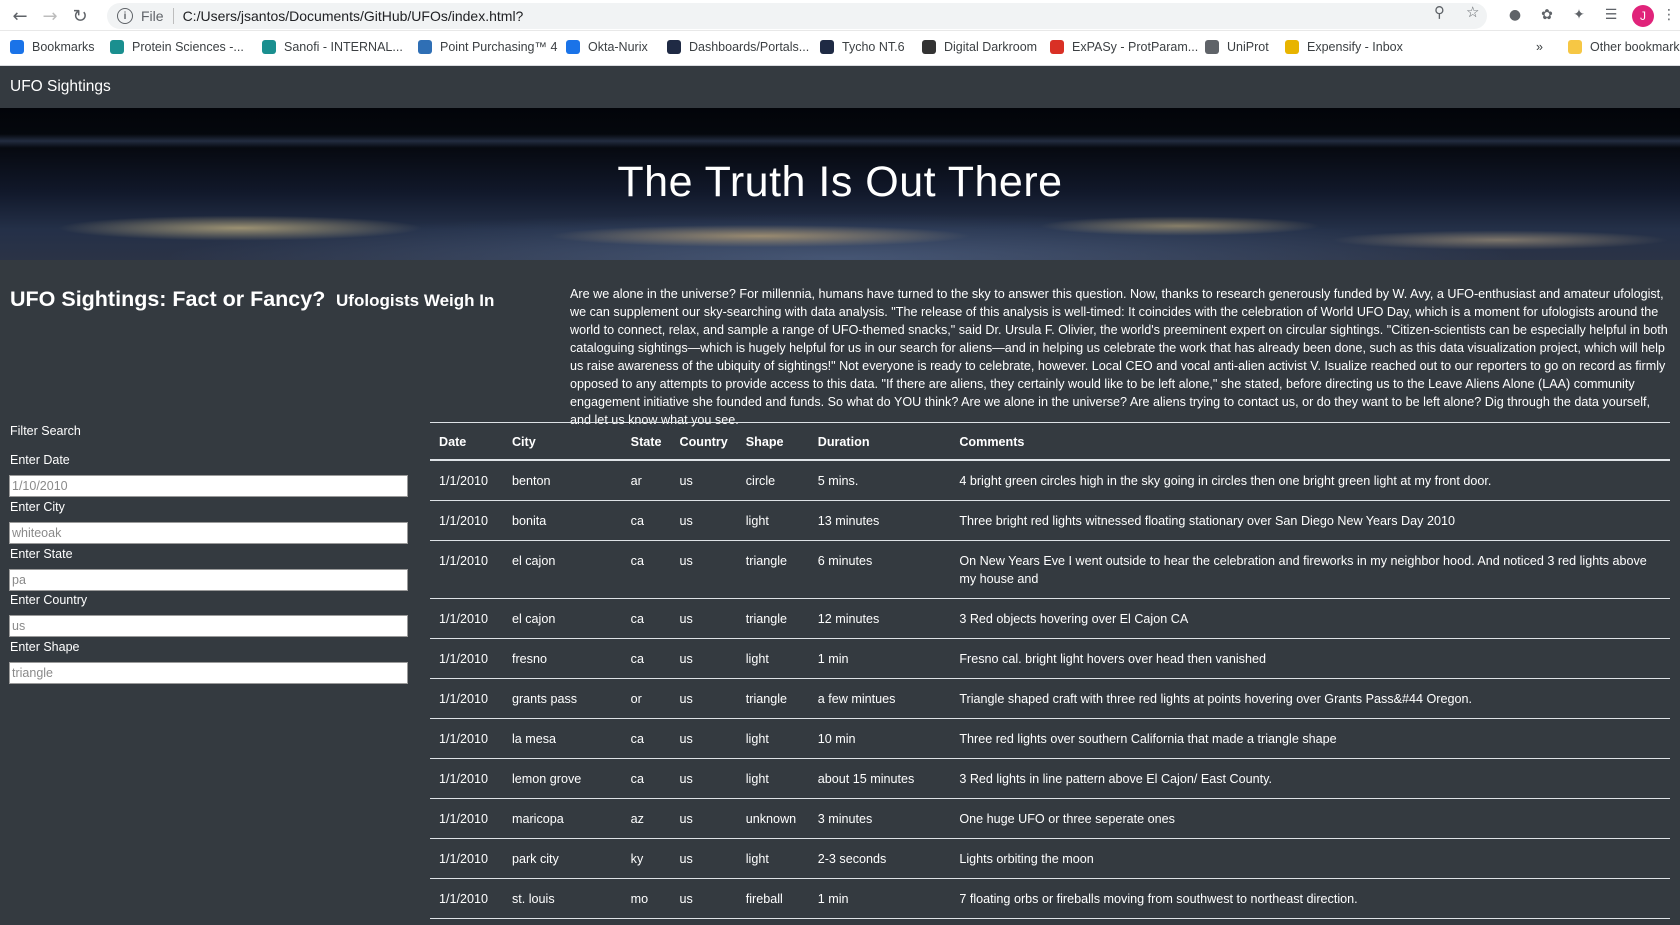 This screenshot has height=925, width=1680. I want to click on bookmarks-overflow-button: », so click(1539, 47).